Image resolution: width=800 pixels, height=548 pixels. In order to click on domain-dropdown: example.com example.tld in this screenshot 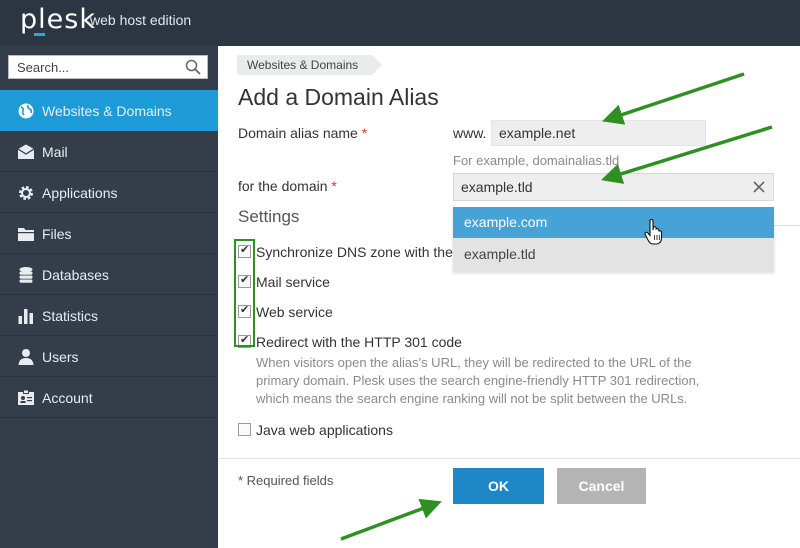, I will do `click(613, 239)`.